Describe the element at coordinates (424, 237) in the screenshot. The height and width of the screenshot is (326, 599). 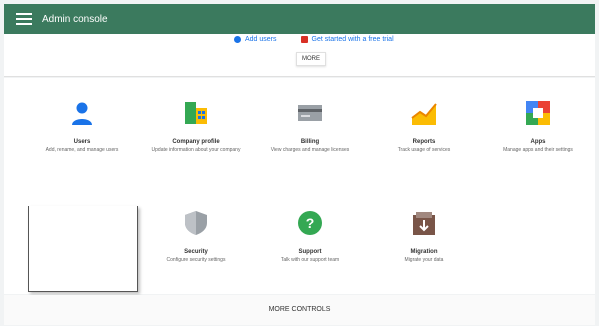
I see `card-migration: Migration Migrate your data` at that location.